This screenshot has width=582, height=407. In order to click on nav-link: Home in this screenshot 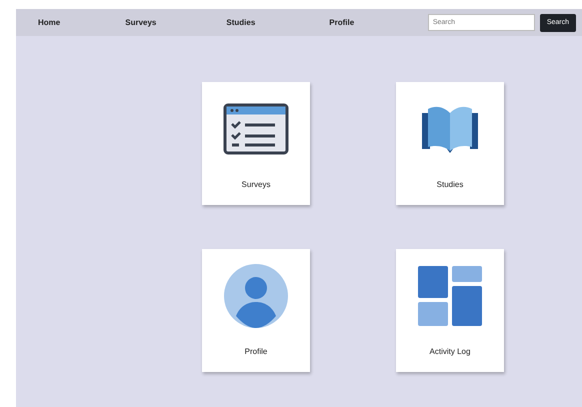, I will do `click(49, 22)`.